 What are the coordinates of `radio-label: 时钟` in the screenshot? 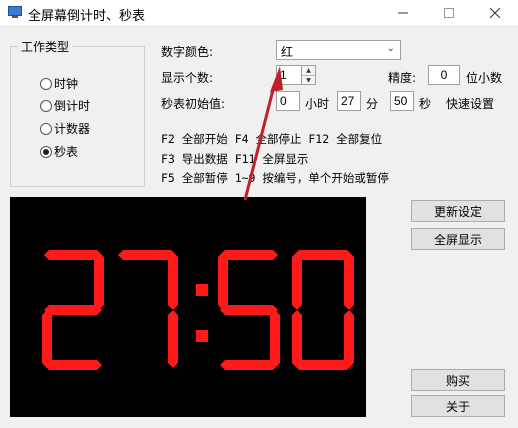 It's located at (66, 84).